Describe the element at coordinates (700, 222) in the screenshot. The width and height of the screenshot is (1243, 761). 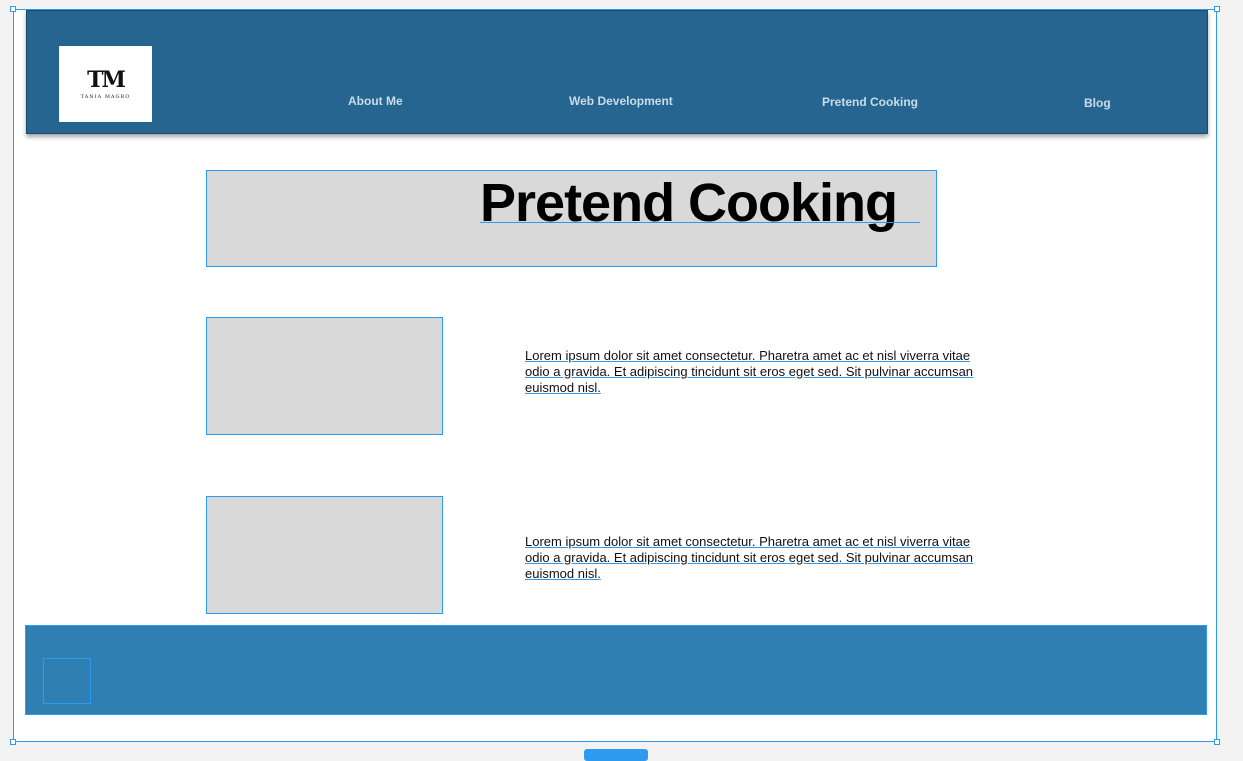
I see `title-text-baseline` at that location.